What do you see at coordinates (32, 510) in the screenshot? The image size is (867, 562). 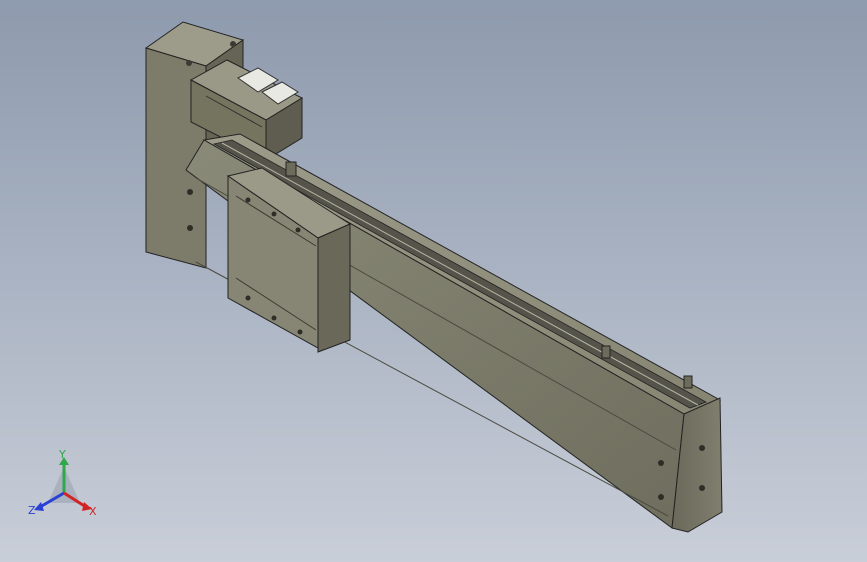 I see `triad-z-label: Z` at bounding box center [32, 510].